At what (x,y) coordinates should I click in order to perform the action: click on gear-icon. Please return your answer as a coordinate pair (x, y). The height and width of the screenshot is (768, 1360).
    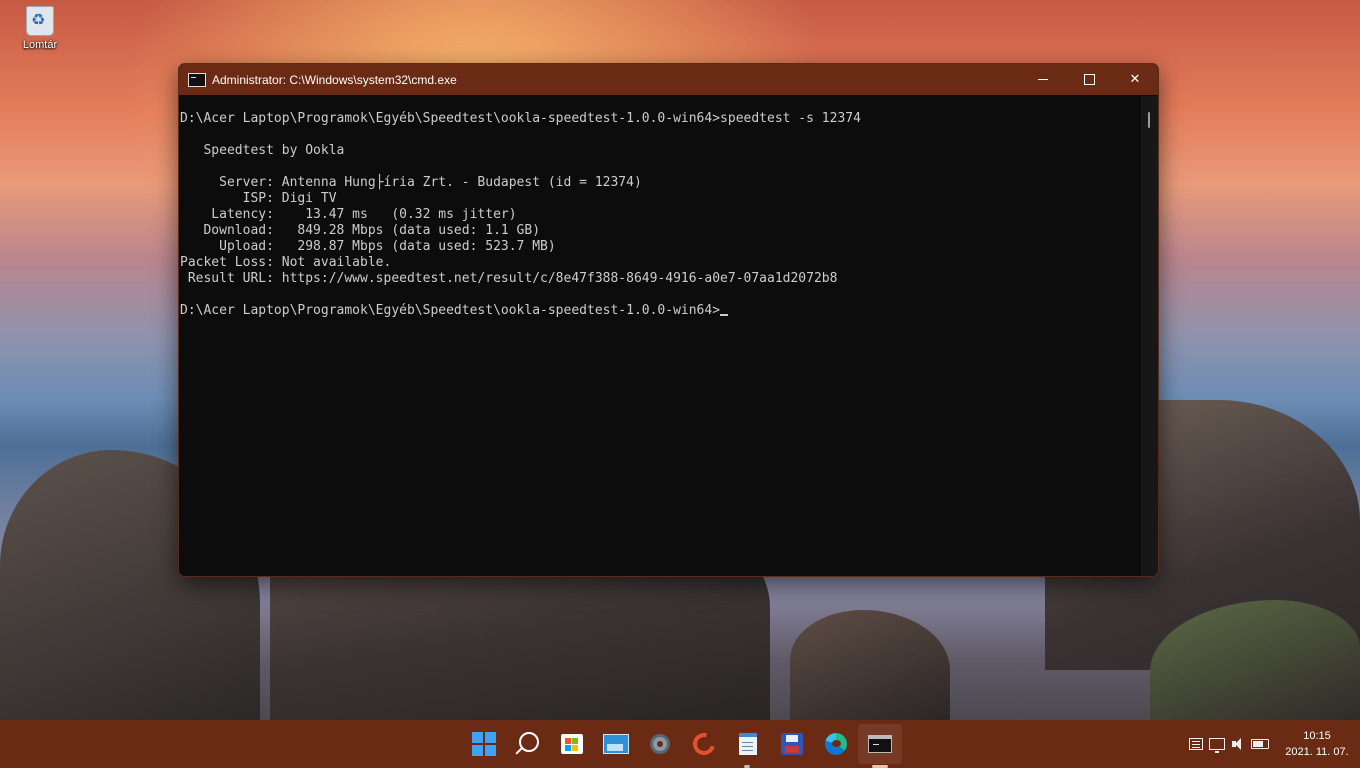
    Looking at the image, I should click on (660, 744).